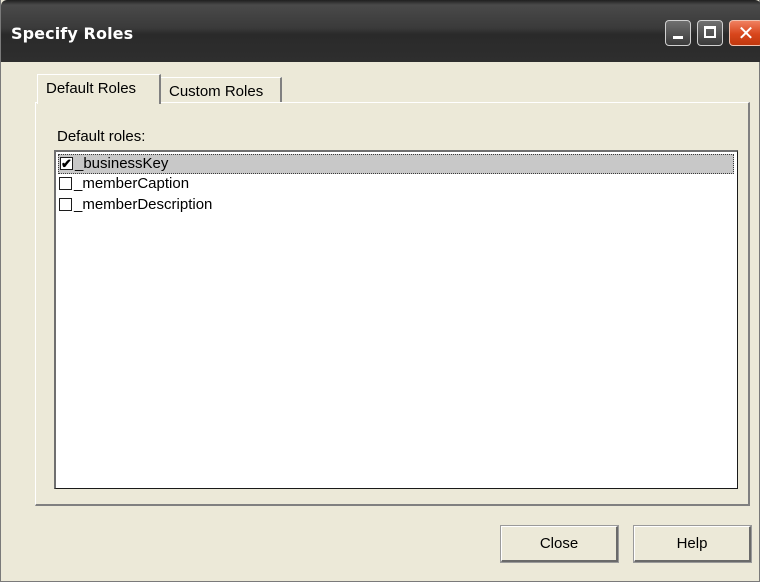  Describe the element at coordinates (396, 206) in the screenshot. I see `list-item-member-description: _memberDescription` at that location.